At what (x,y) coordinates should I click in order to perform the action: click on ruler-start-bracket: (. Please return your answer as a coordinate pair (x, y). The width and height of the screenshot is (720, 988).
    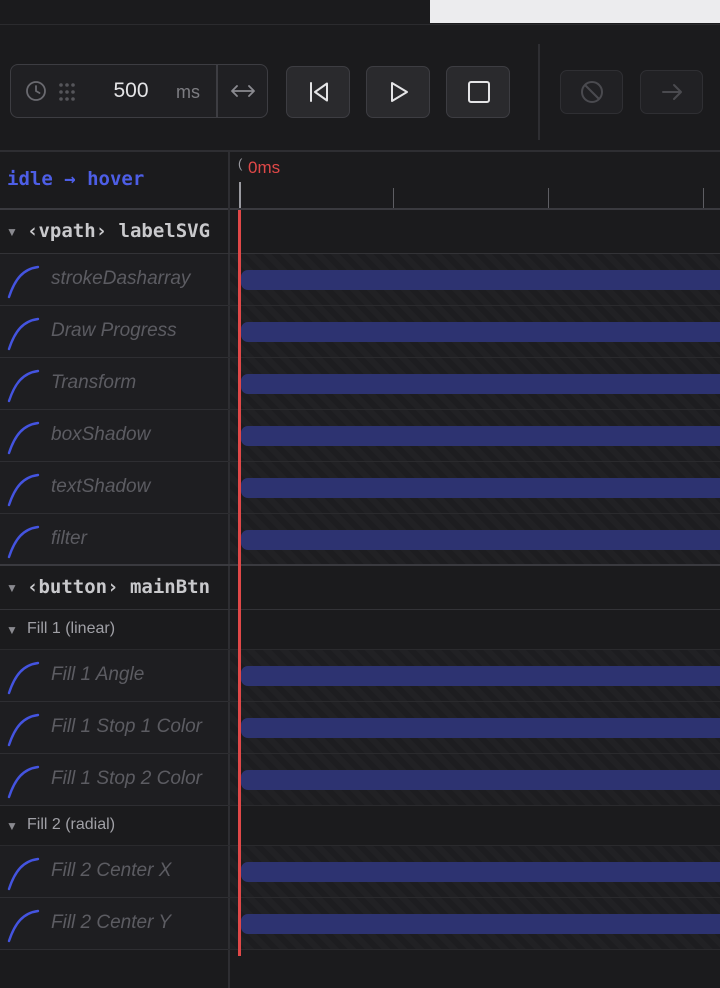
    Looking at the image, I should click on (240, 163).